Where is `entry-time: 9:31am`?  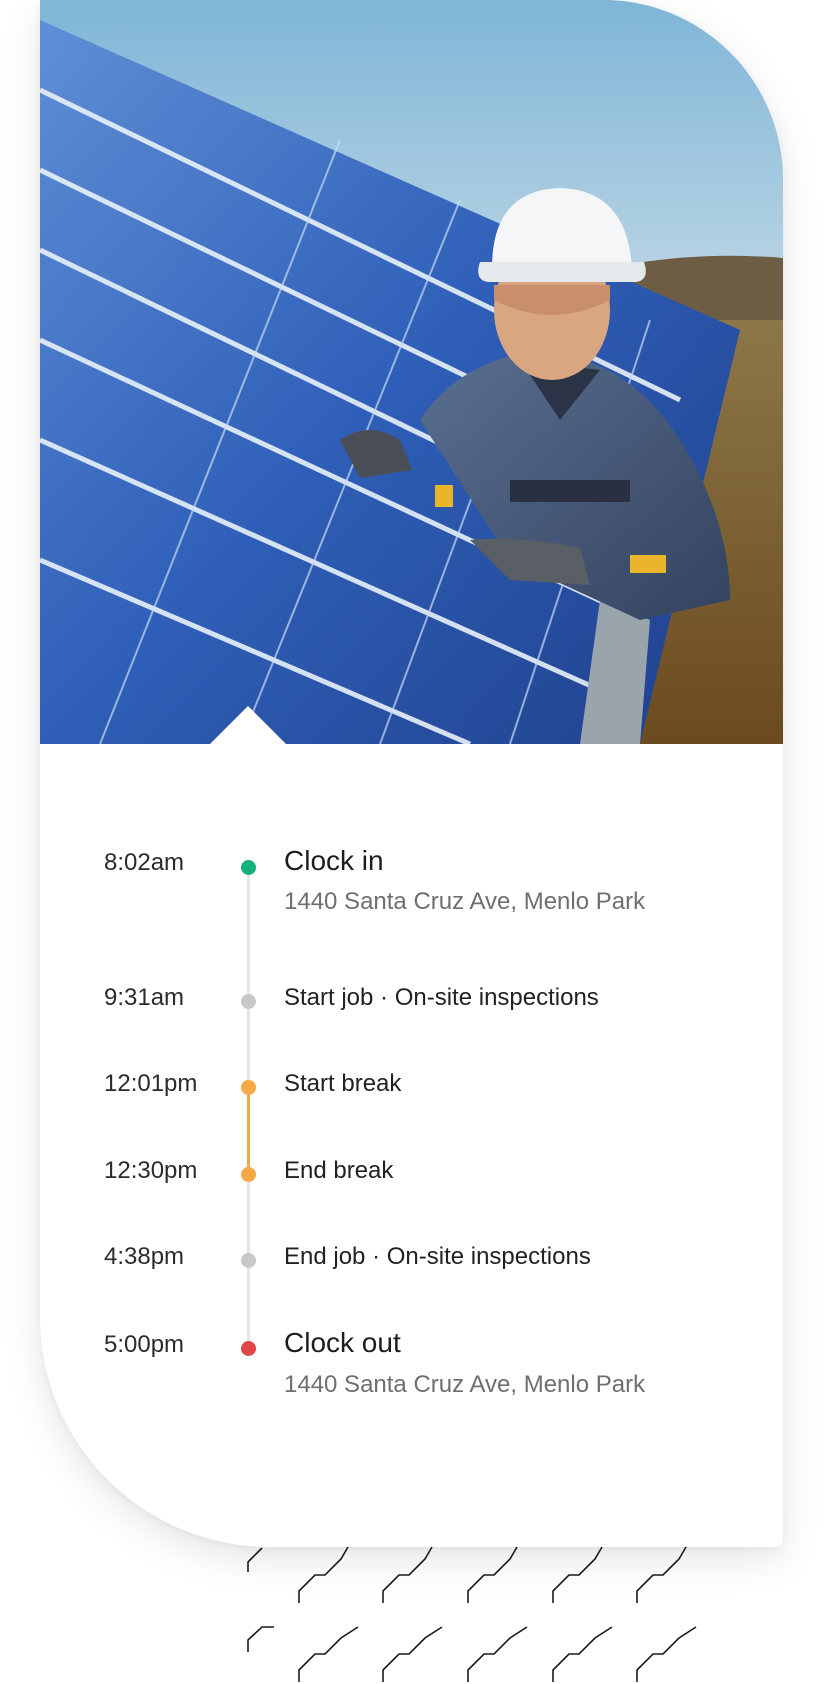
entry-time: 9:31am is located at coordinates (144, 997).